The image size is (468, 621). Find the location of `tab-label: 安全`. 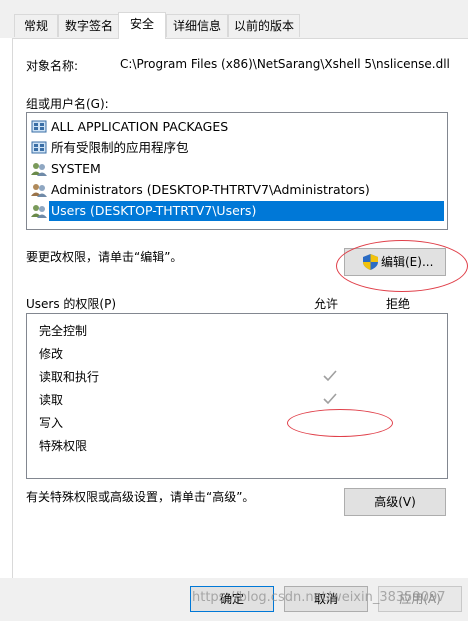

tab-label: 安全 is located at coordinates (141, 24).